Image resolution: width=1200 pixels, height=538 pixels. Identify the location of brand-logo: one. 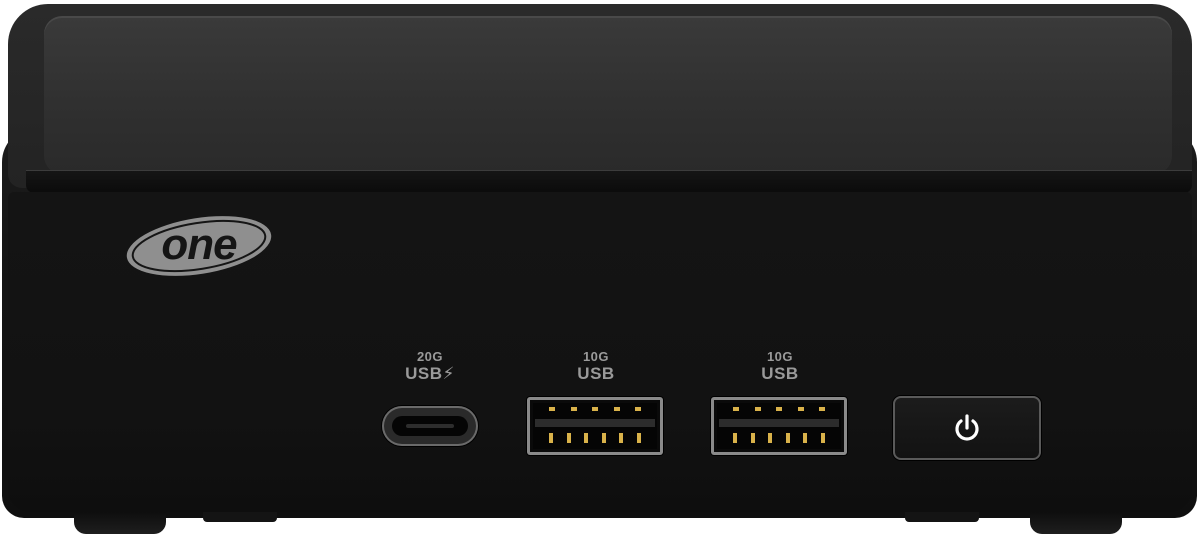
(199, 246).